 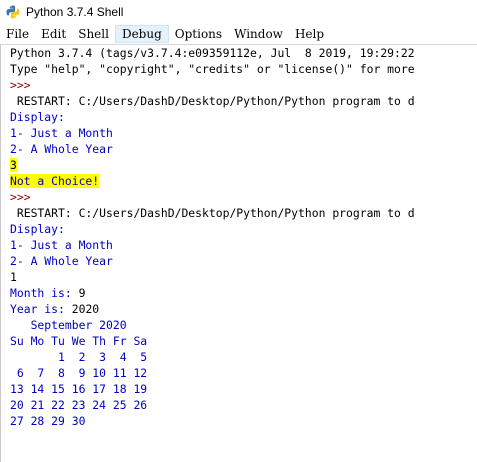 What do you see at coordinates (238, 373) in the screenshot?
I see `shell-line: 6 7 8 9 10 11 12` at bounding box center [238, 373].